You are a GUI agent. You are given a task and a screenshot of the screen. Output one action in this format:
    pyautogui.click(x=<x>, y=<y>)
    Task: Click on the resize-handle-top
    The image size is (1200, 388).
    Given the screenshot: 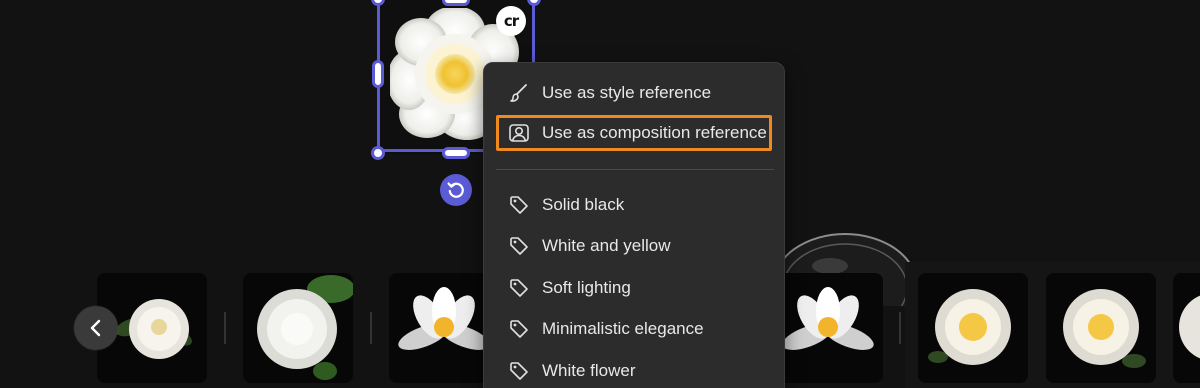 What is the action you would take?
    pyautogui.click(x=456, y=3)
    